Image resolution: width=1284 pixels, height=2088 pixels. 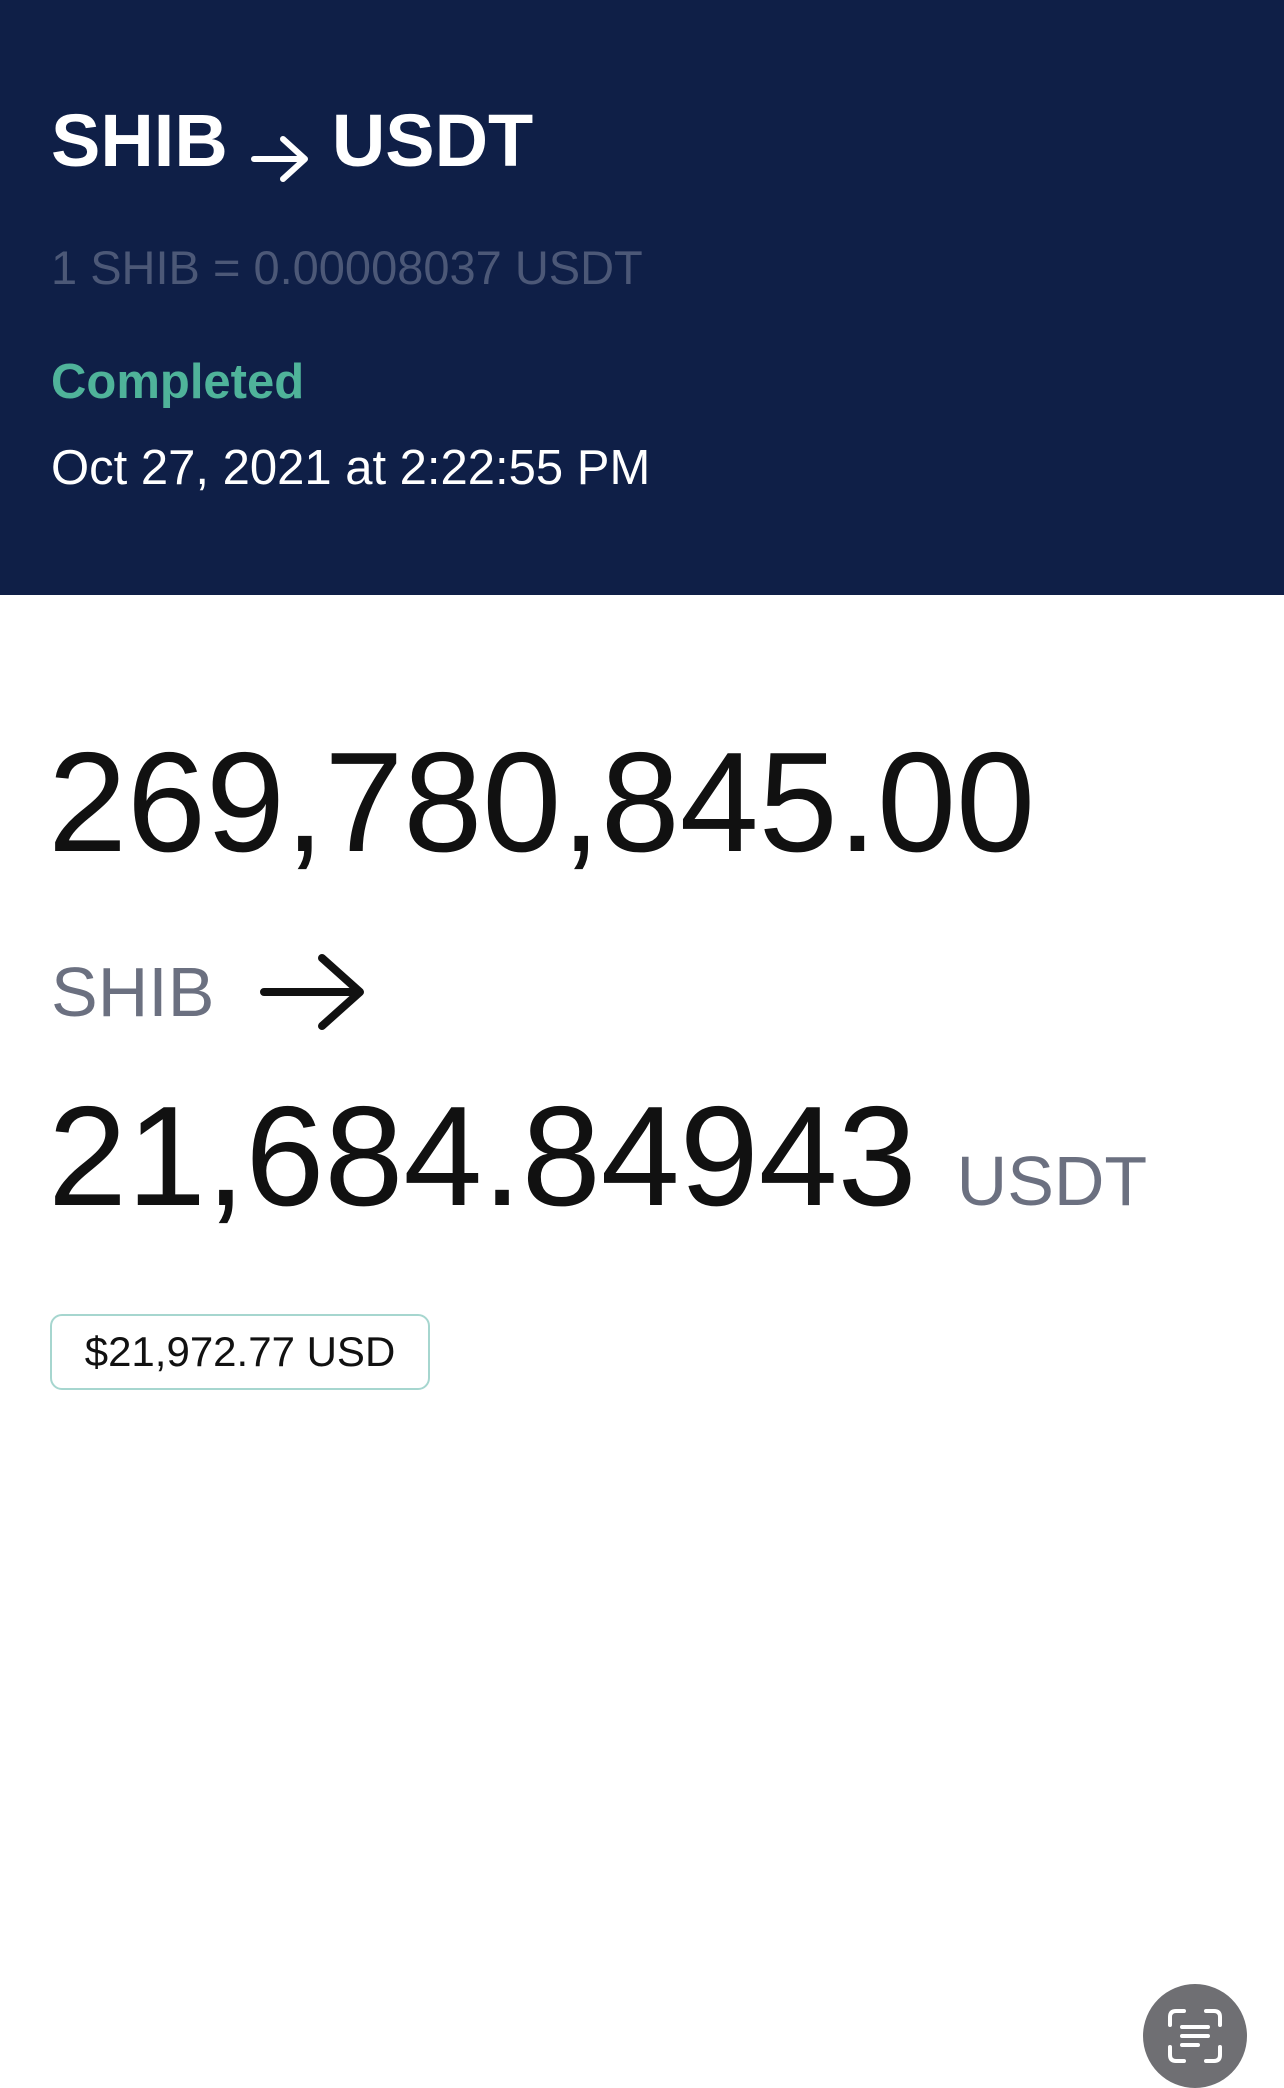 I want to click on live-text-scan-button, so click(x=1195, y=2036).